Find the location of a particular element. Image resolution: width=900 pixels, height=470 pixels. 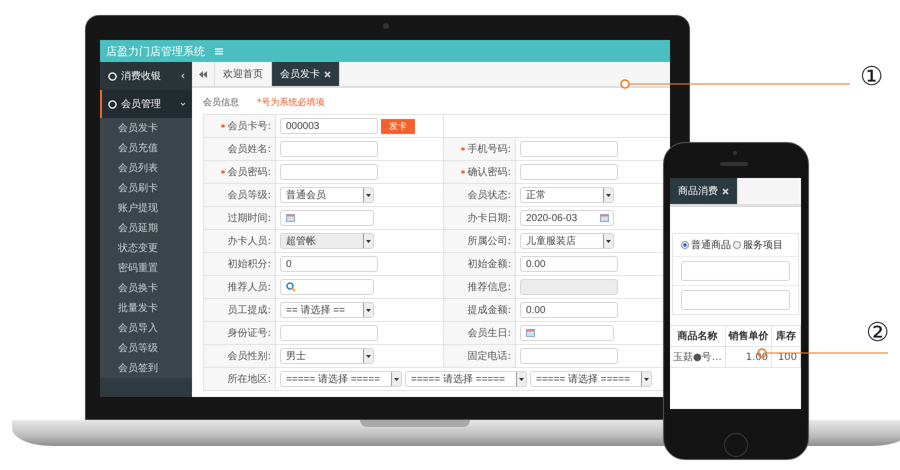

select-field: 男士 is located at coordinates (327, 356).